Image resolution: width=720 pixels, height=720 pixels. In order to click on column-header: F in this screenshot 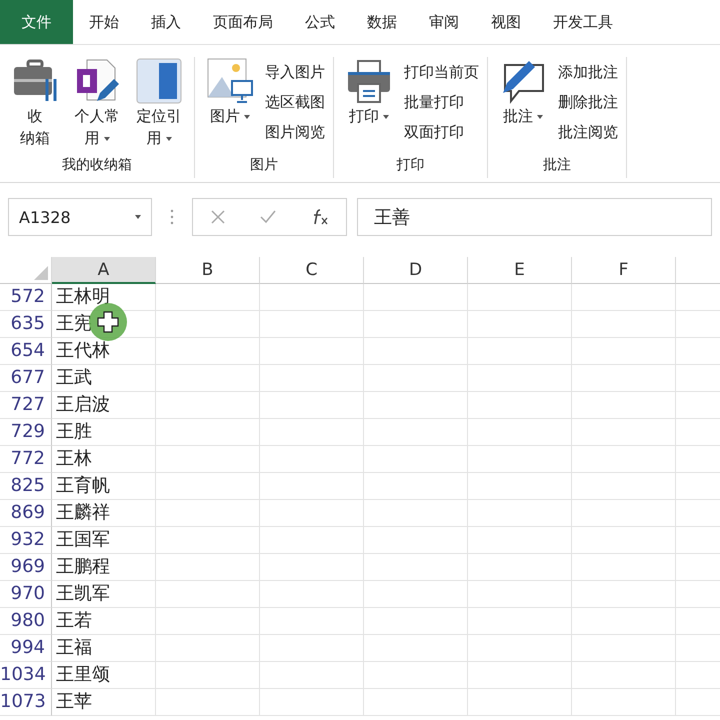, I will do `click(624, 270)`.